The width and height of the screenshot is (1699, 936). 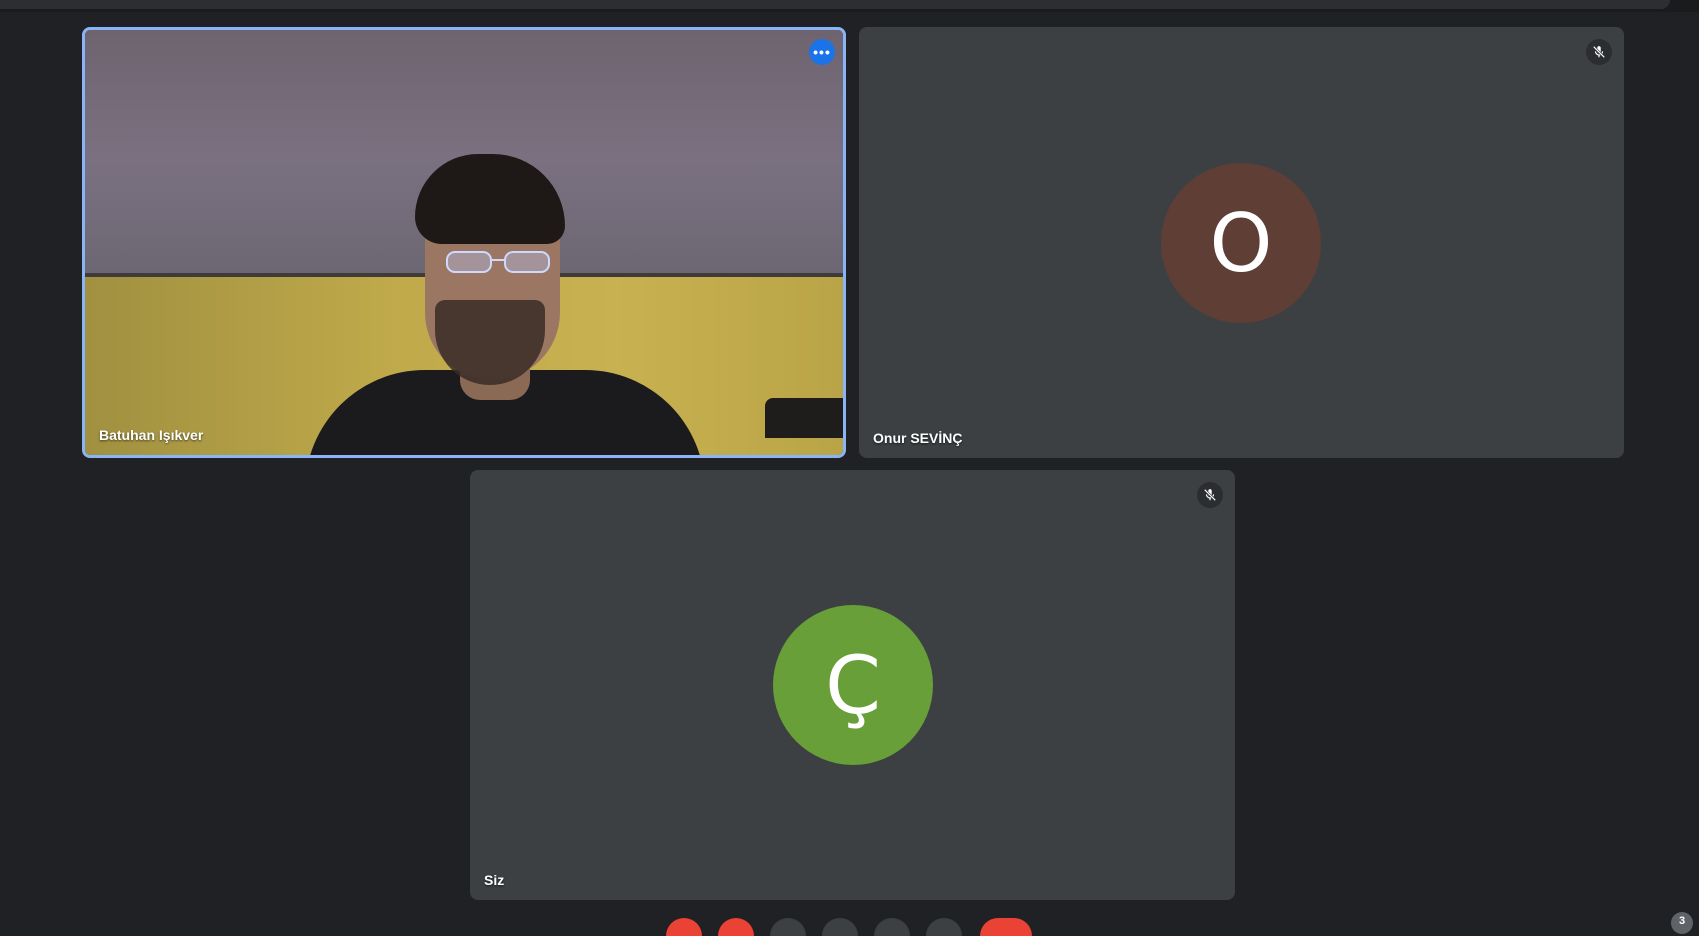 What do you see at coordinates (498, 262) in the screenshot?
I see `person-glasses` at bounding box center [498, 262].